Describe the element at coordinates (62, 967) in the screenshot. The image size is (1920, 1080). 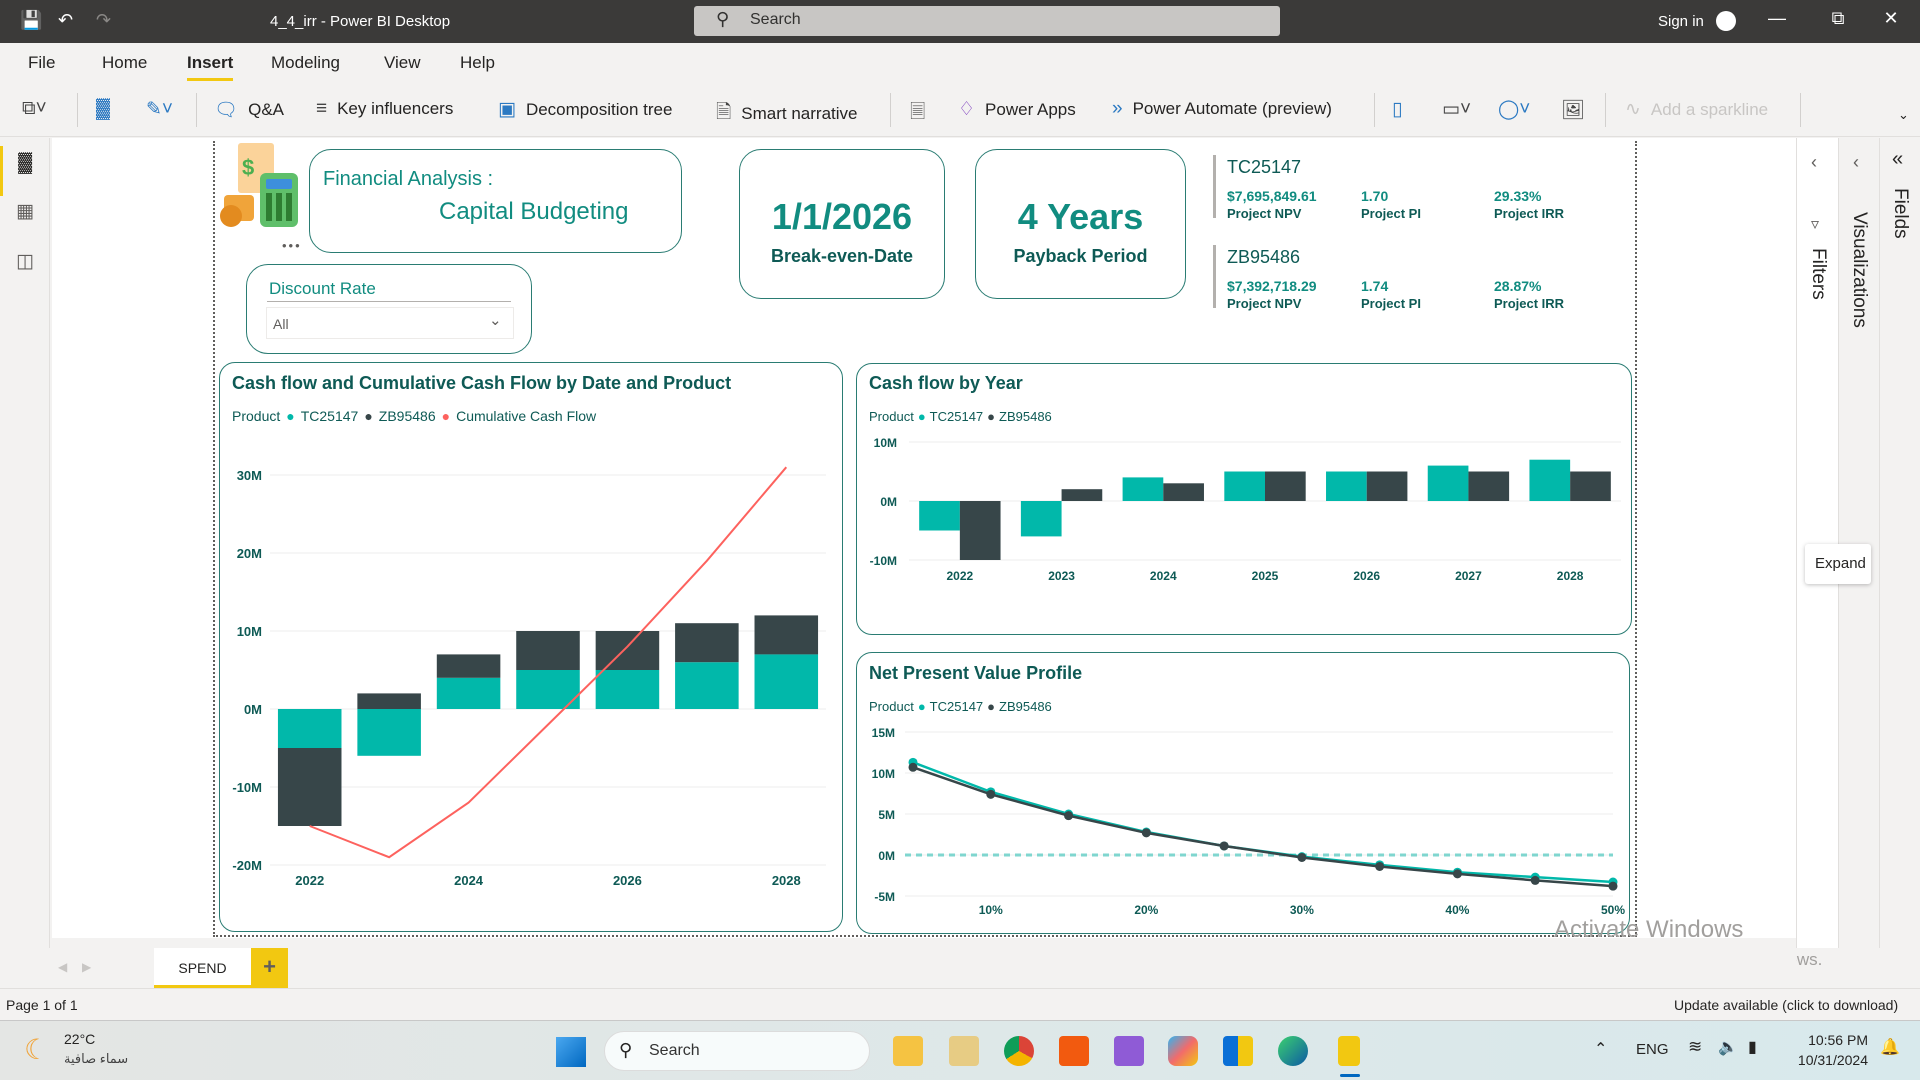
I see `prev-page-icon: ◀` at that location.